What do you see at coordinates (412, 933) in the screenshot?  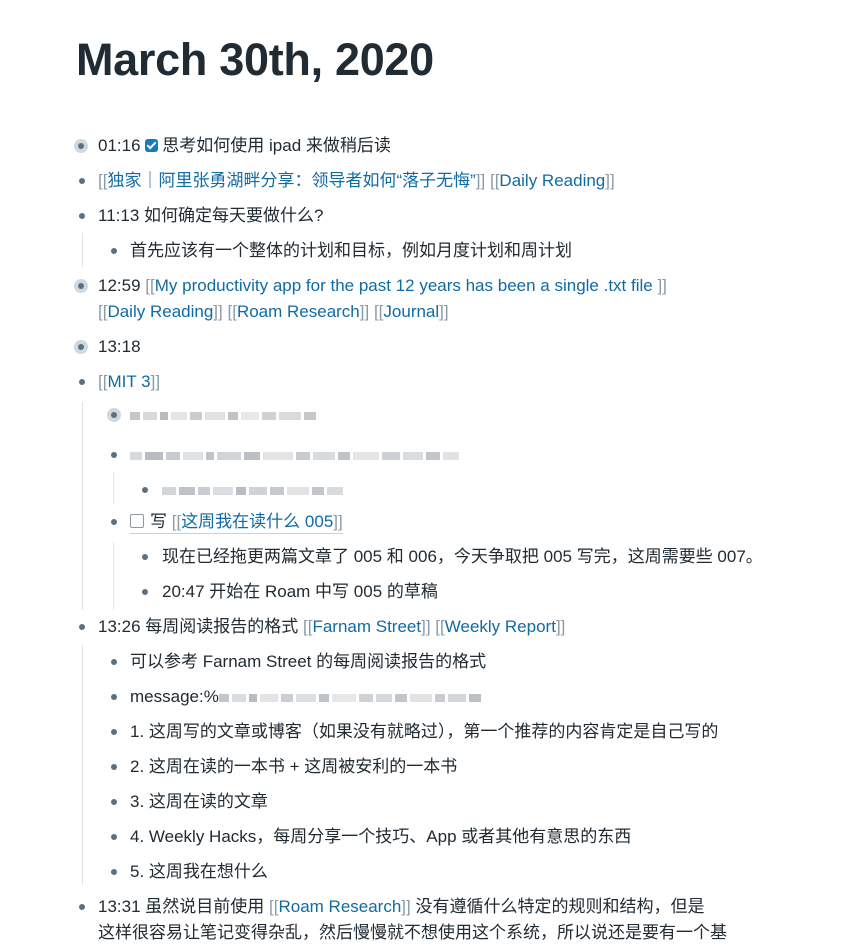 I see `block-1331-line2: 这样很容易让笔记变得杂乱，然后慢慢就不想使用这个系统，所以说还是要有一个基` at bounding box center [412, 933].